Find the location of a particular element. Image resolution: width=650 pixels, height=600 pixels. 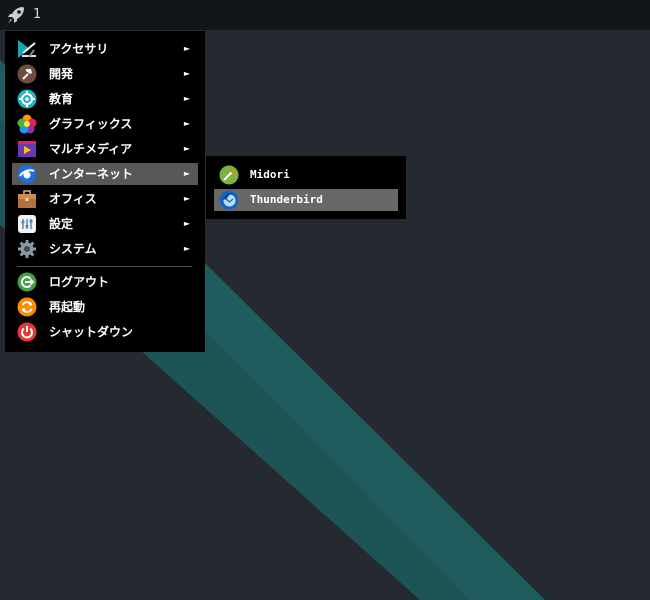

menu-item-development: 開発 ► is located at coordinates (105, 74).